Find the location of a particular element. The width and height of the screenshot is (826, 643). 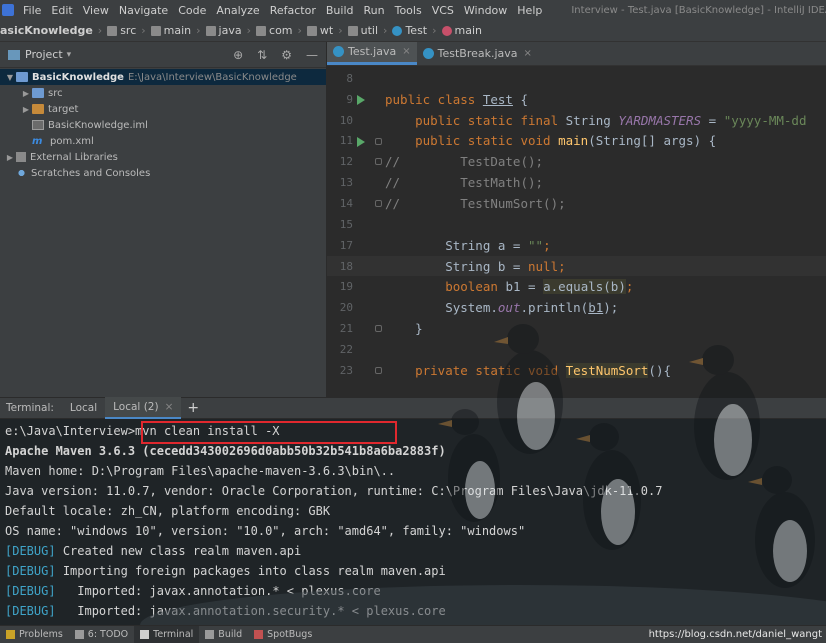

chevron-down-icon: ▾ is located at coordinates (69, 55).